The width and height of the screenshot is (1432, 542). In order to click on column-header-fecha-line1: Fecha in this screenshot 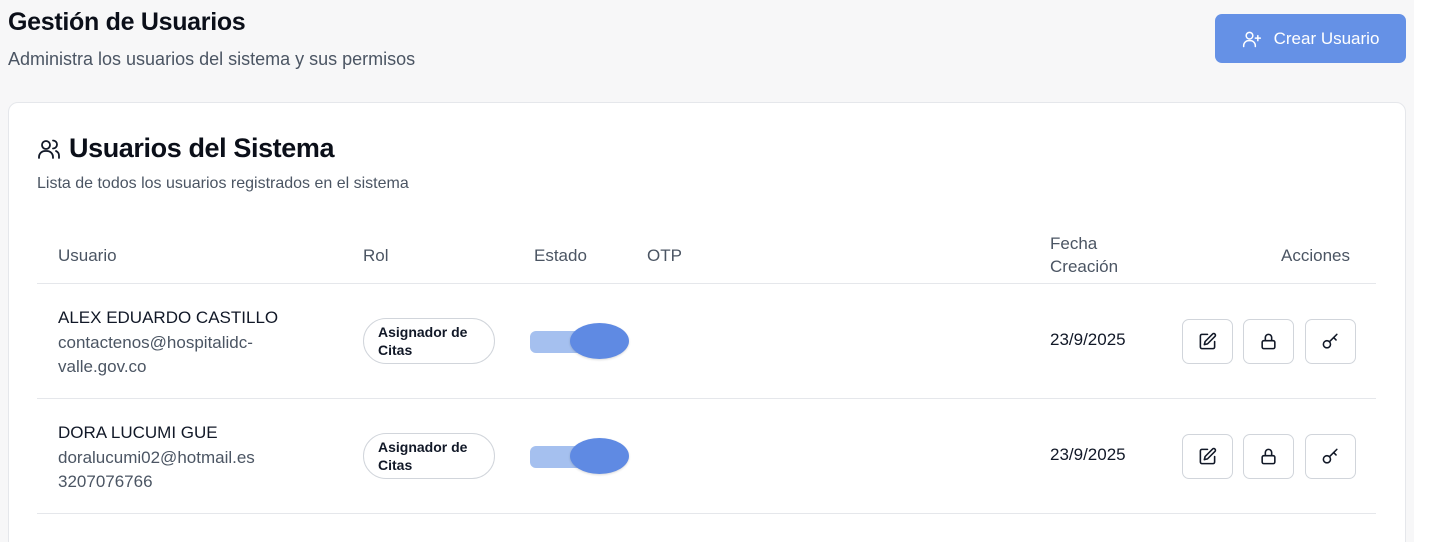, I will do `click(1074, 243)`.